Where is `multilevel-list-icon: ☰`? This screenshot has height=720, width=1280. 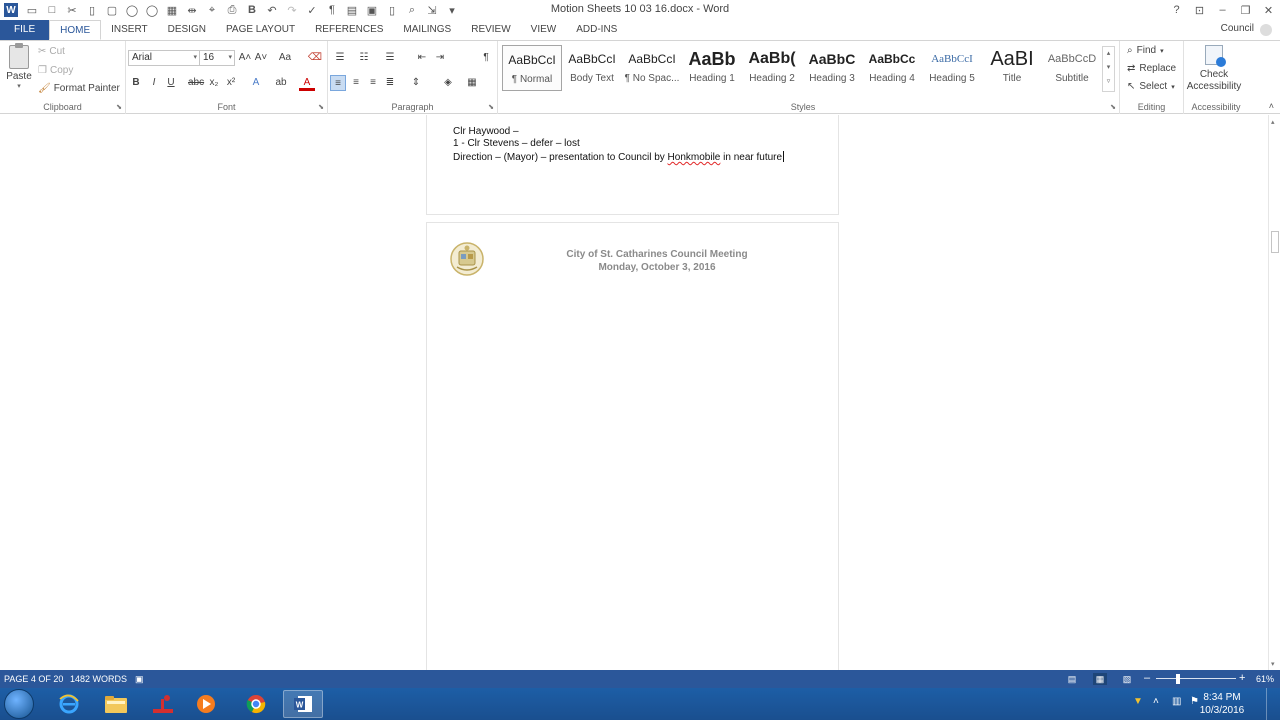 multilevel-list-icon: ☰ is located at coordinates (390, 58).